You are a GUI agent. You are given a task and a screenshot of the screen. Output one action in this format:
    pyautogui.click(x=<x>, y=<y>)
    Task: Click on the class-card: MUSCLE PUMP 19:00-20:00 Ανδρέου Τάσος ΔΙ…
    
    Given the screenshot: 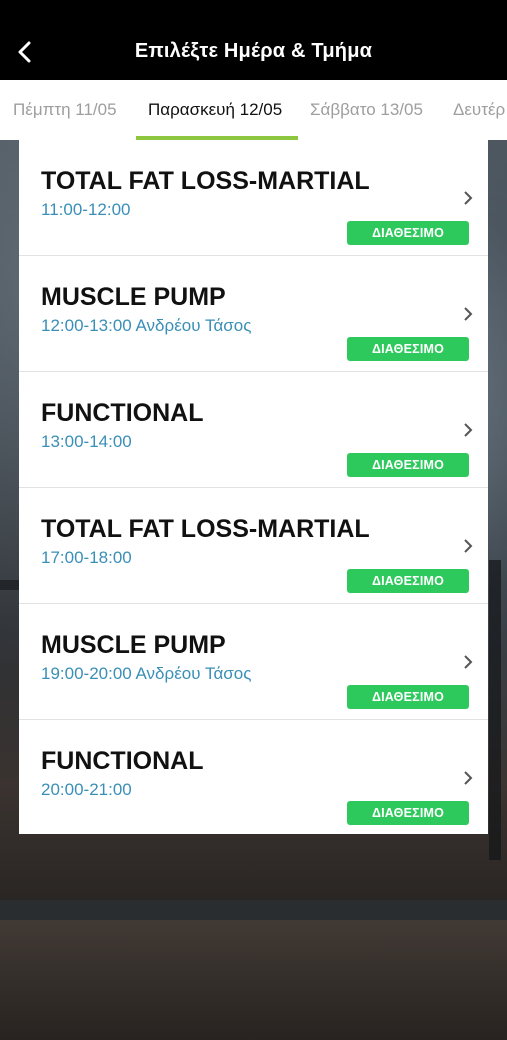 What is the action you would take?
    pyautogui.click(x=253, y=662)
    